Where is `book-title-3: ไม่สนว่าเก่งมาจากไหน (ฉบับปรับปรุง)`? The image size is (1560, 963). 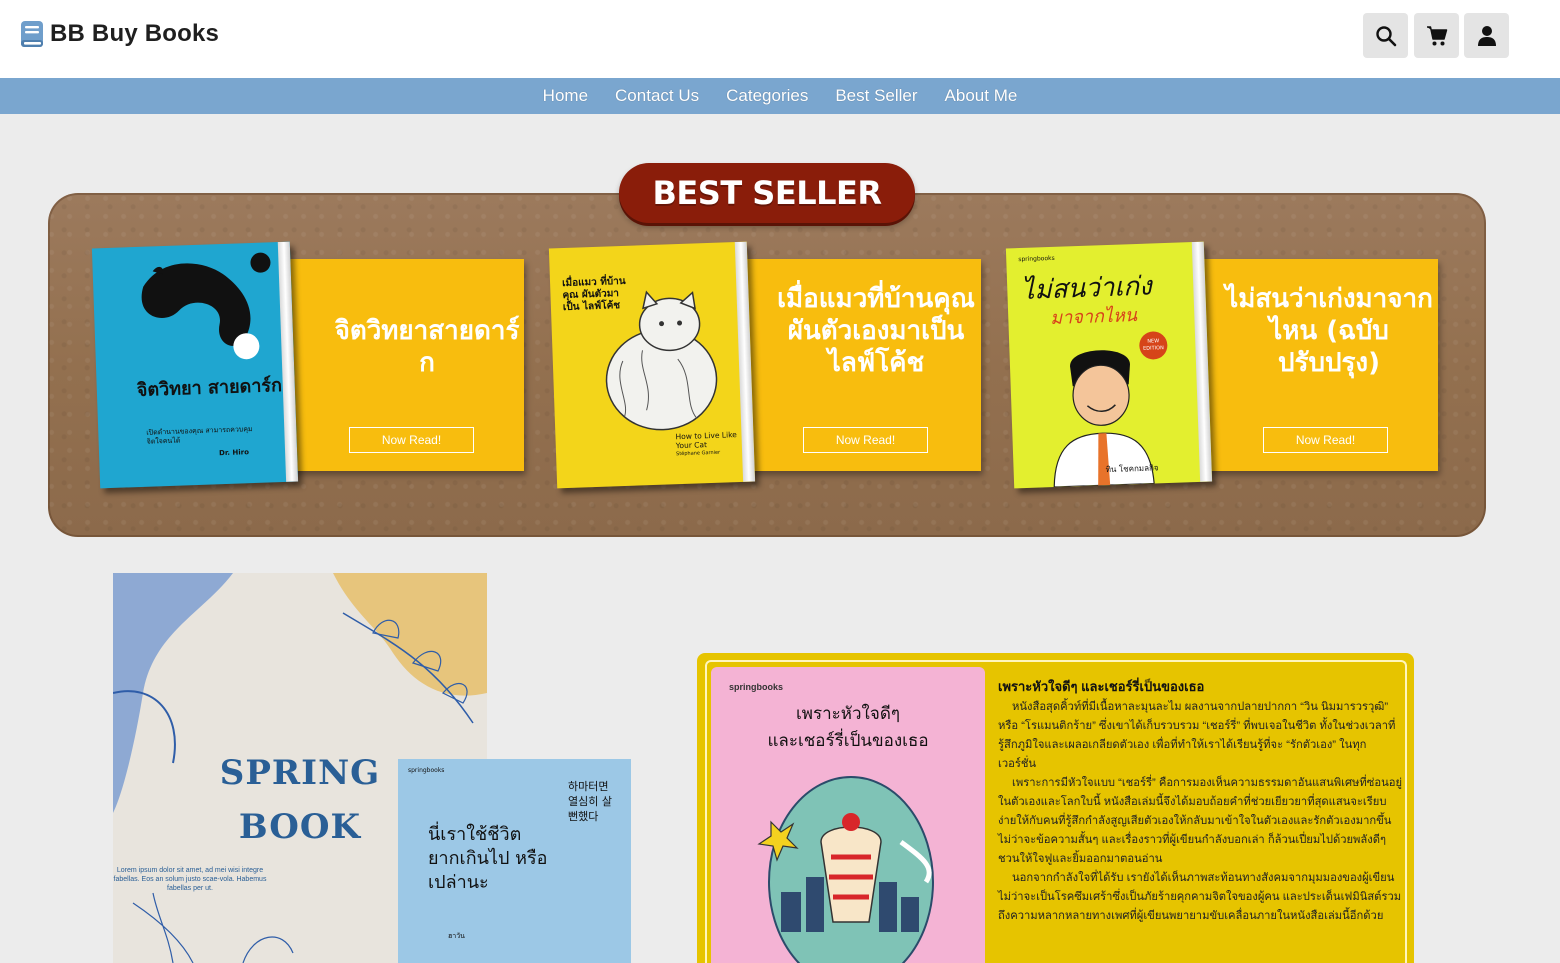 book-title-3: ไม่สนว่าเก่งมาจากไหน (ฉบับปรับปรุง) is located at coordinates (1329, 331).